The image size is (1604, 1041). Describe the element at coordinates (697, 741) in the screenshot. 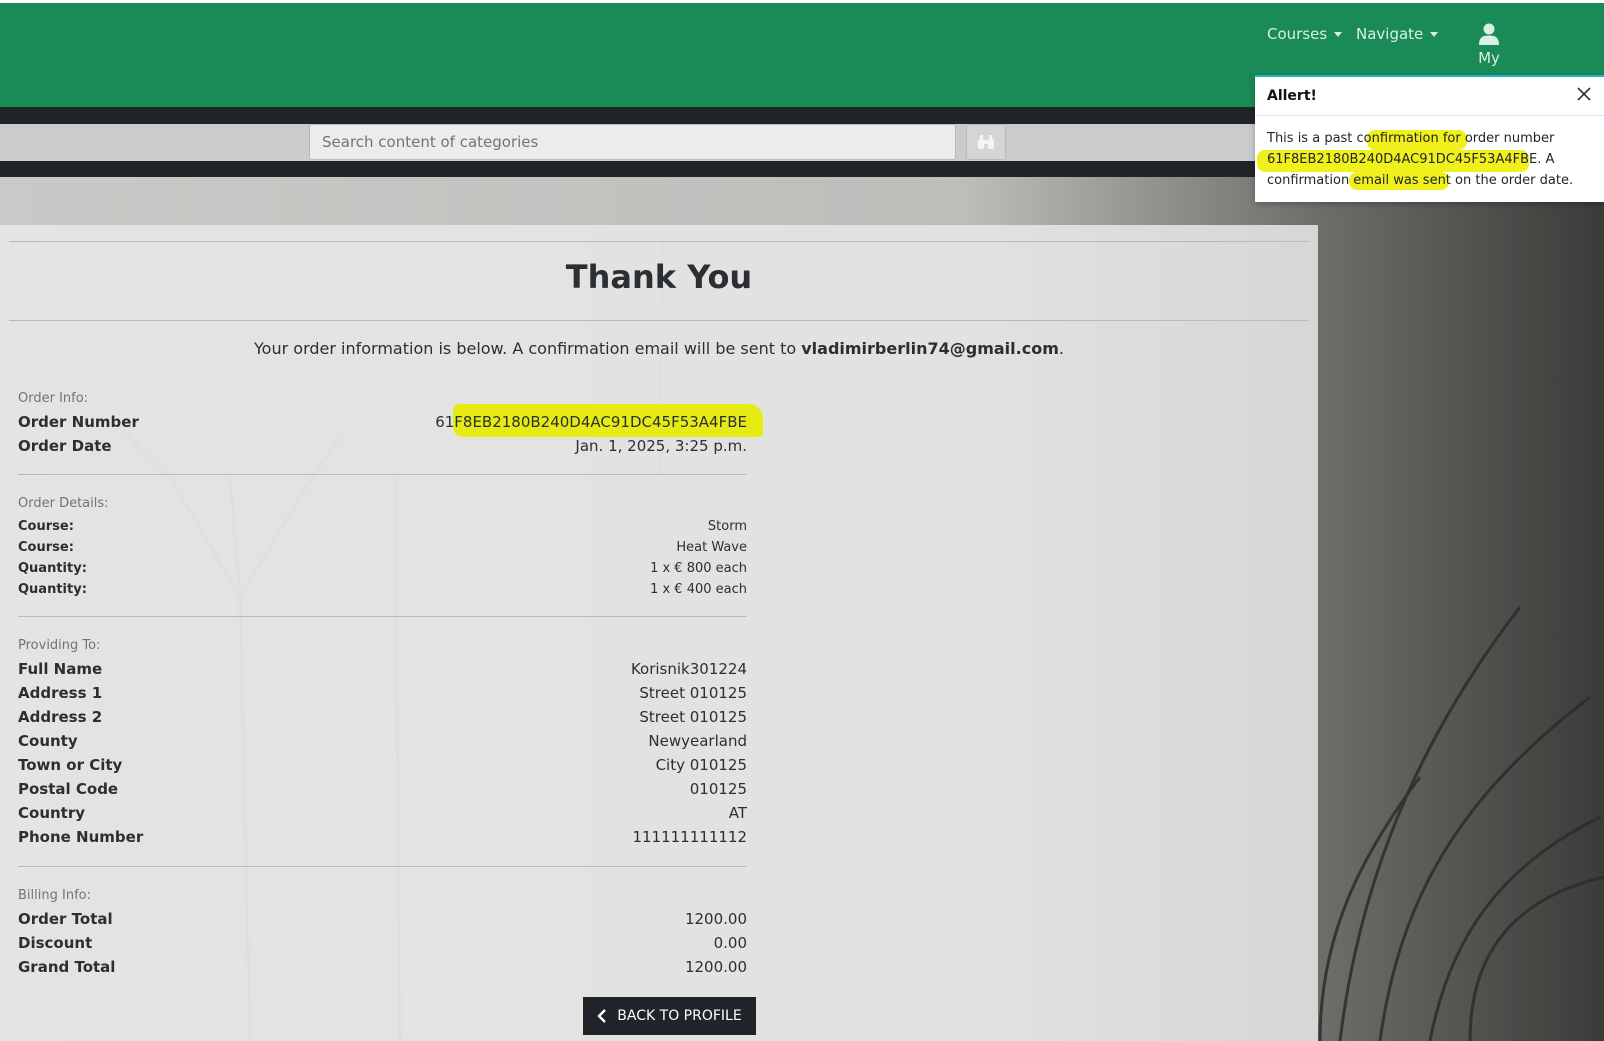

I see `providing-value: Newyearland` at that location.